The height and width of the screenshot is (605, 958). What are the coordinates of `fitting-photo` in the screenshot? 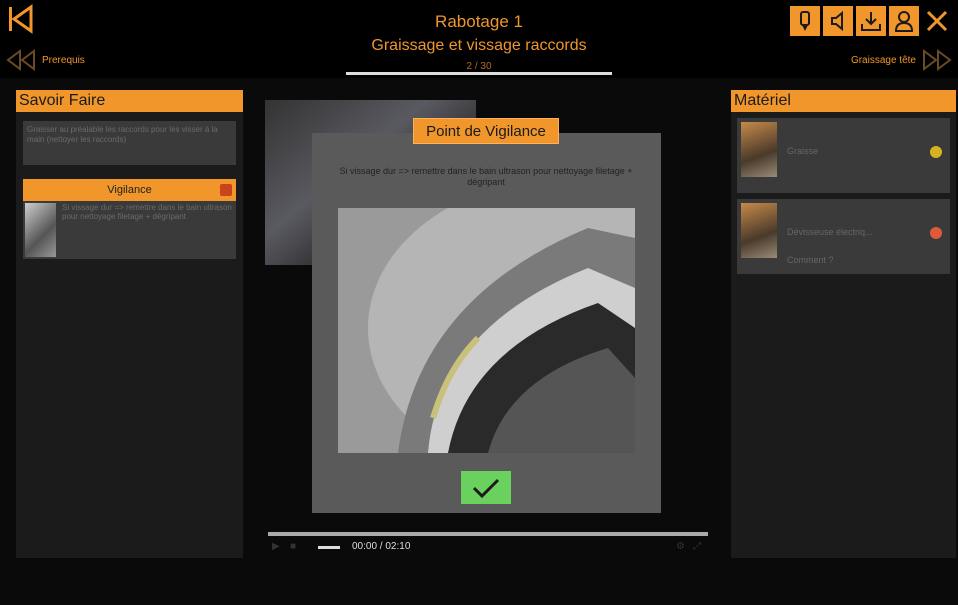 It's located at (486, 330).